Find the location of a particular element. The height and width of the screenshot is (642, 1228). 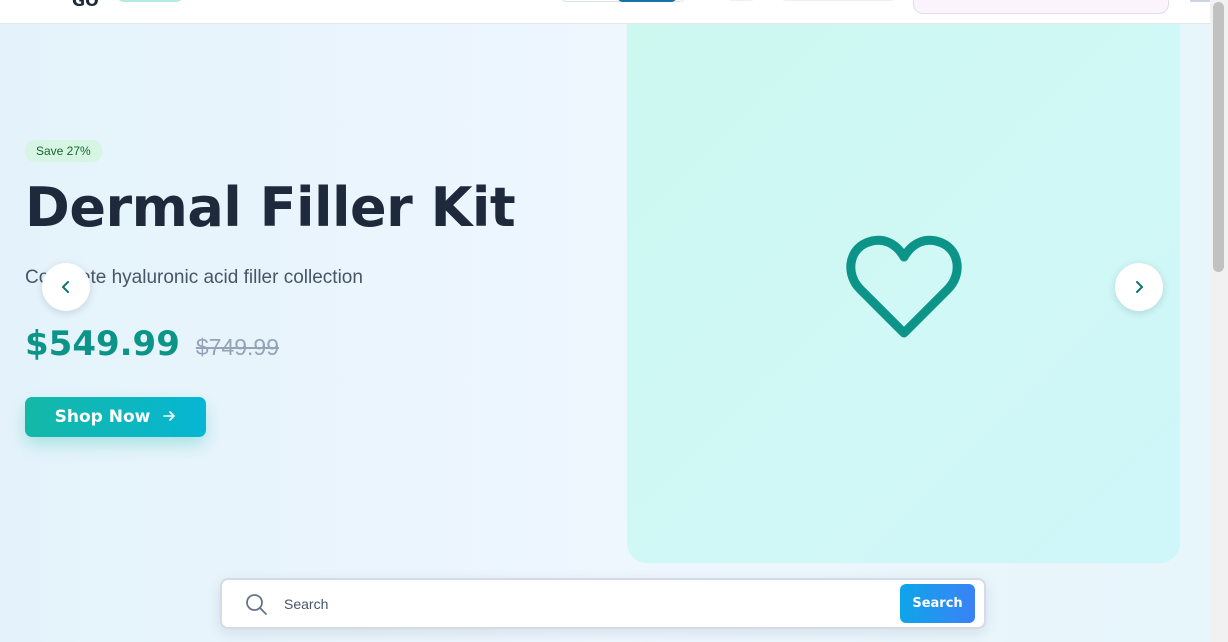

header-chip is located at coordinates (741, 0).